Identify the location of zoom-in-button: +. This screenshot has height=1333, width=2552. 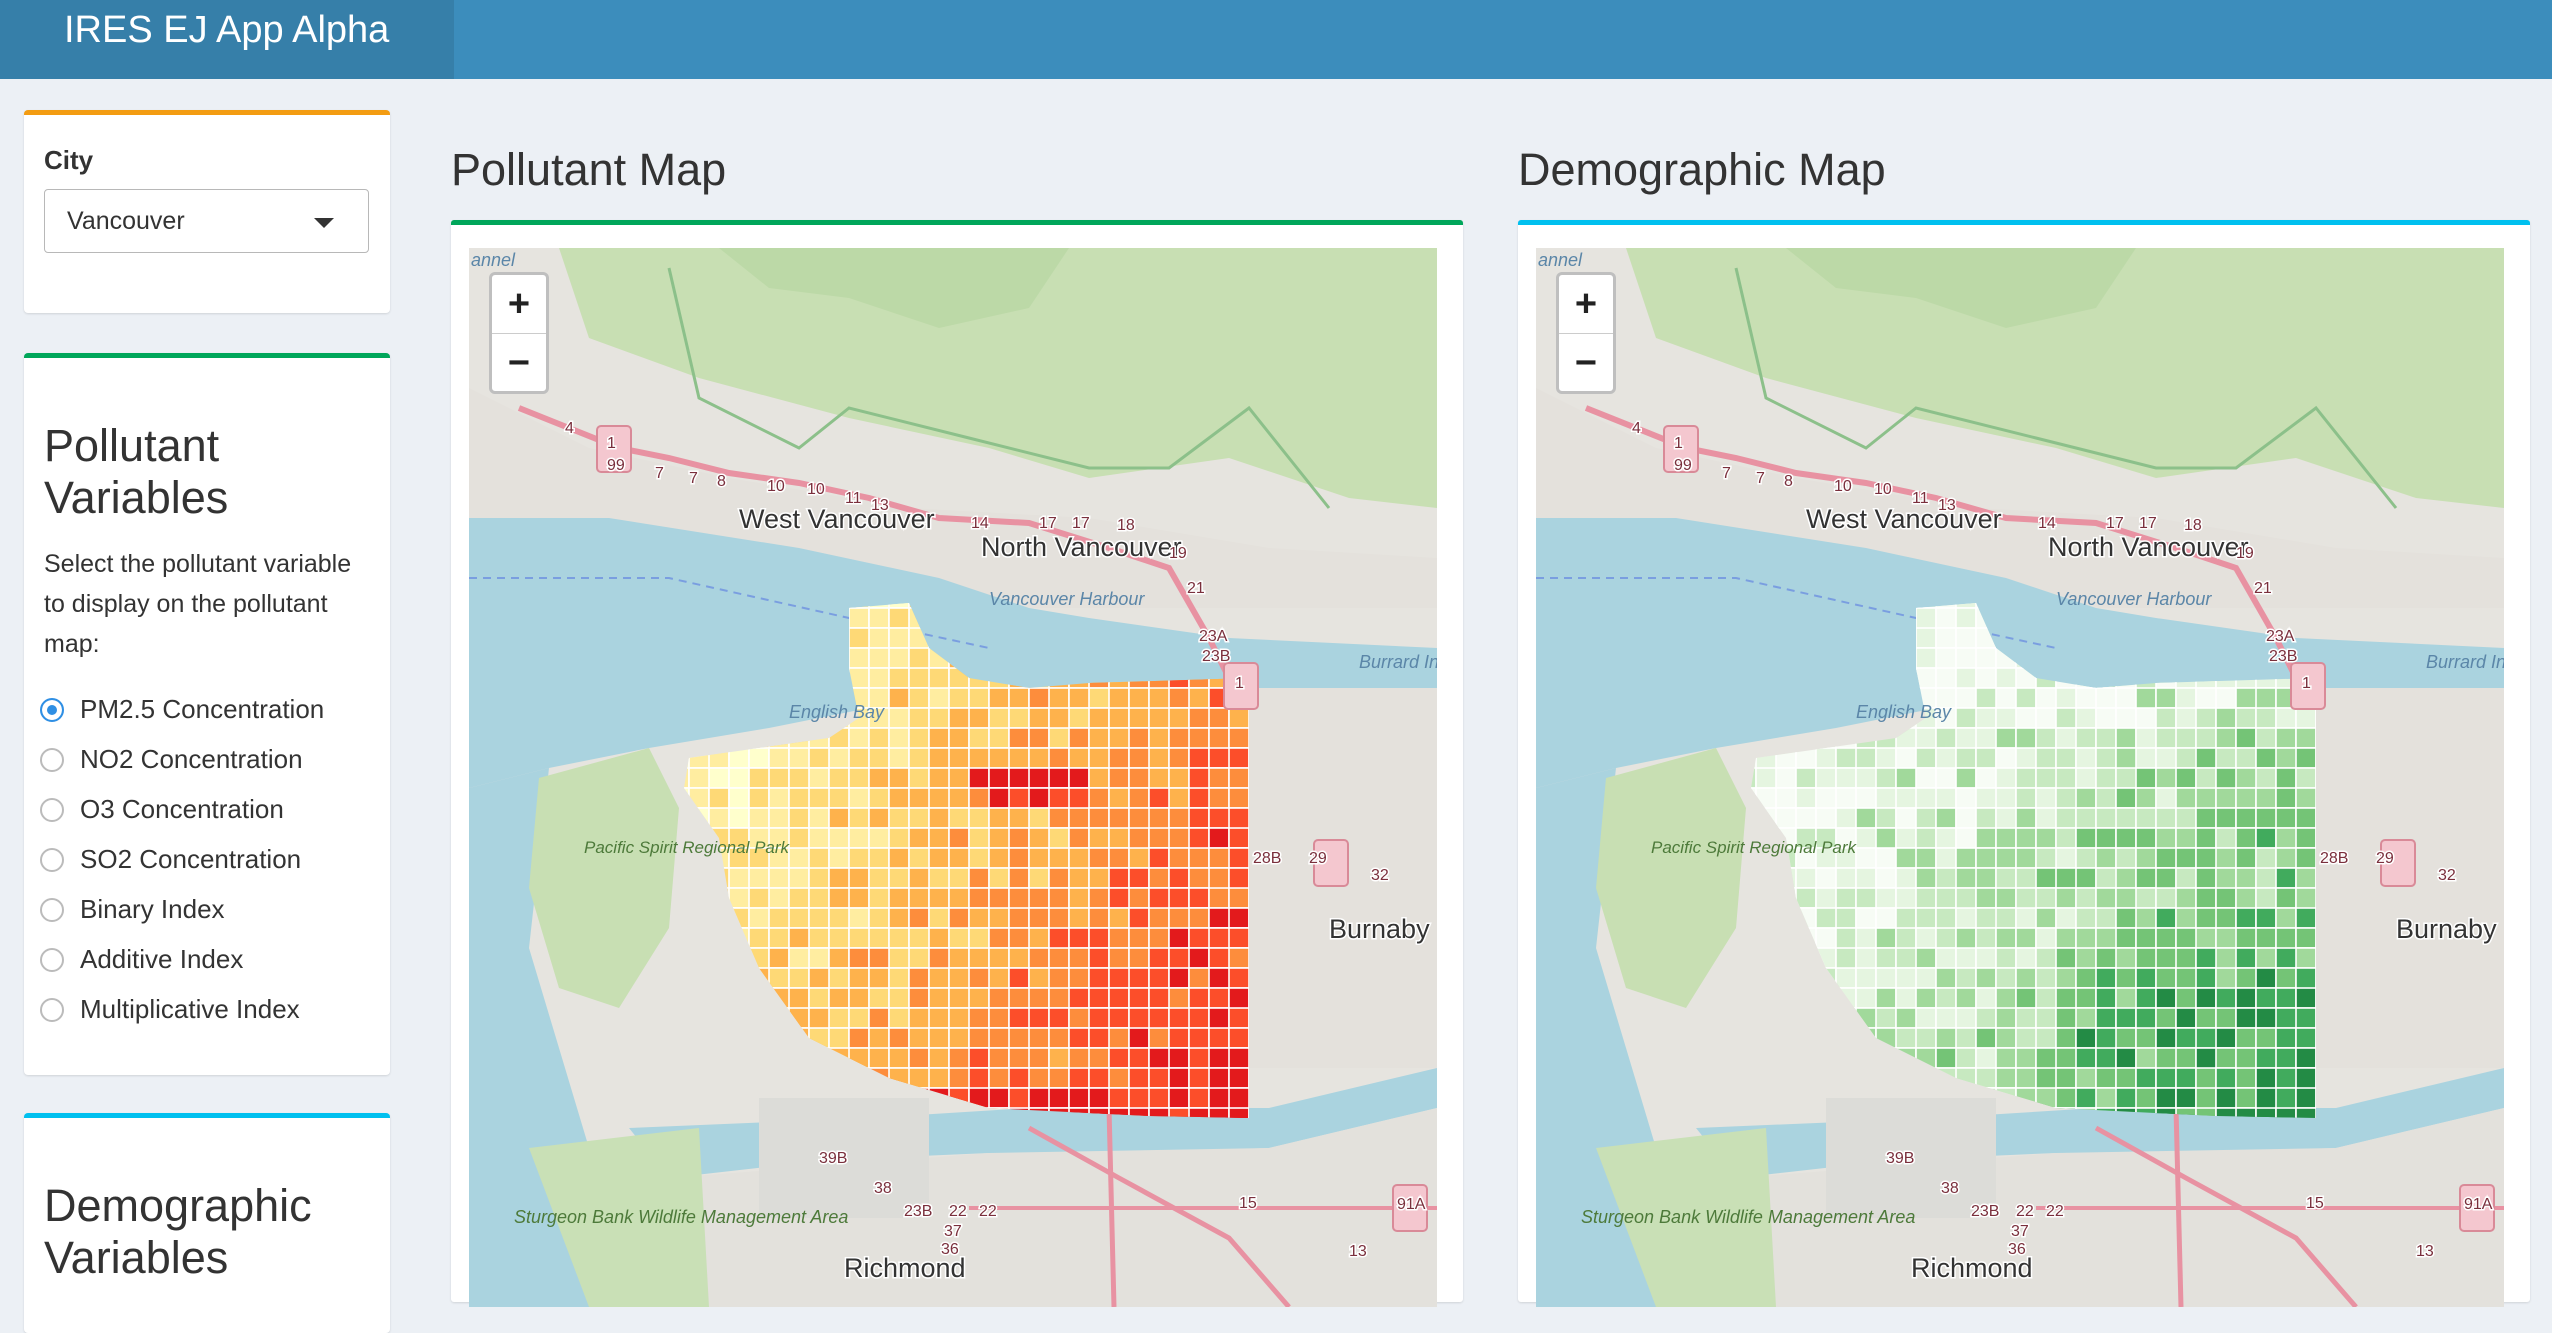
(519, 304).